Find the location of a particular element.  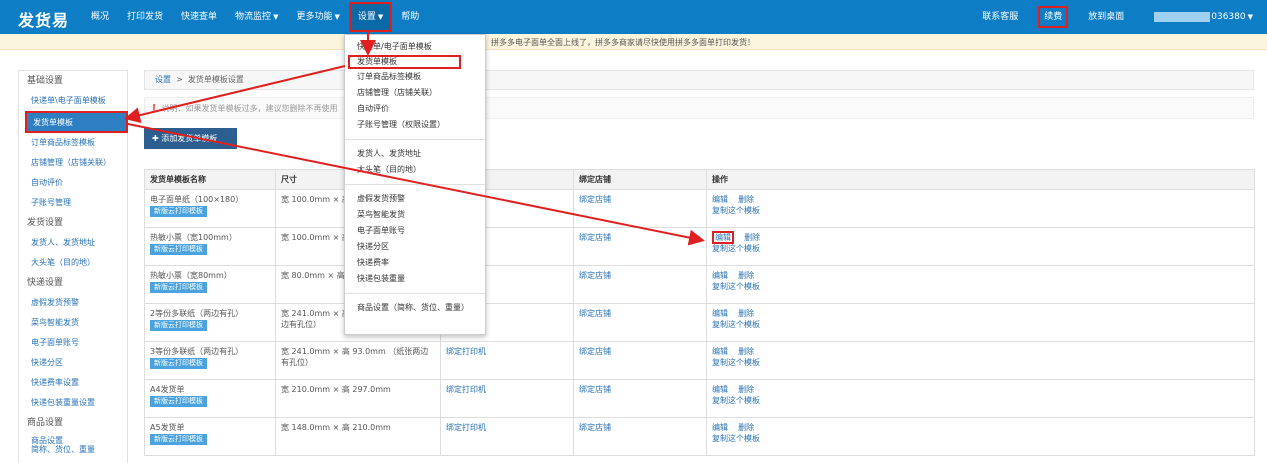

cell-shop: 绑定店铺 is located at coordinates (640, 284).